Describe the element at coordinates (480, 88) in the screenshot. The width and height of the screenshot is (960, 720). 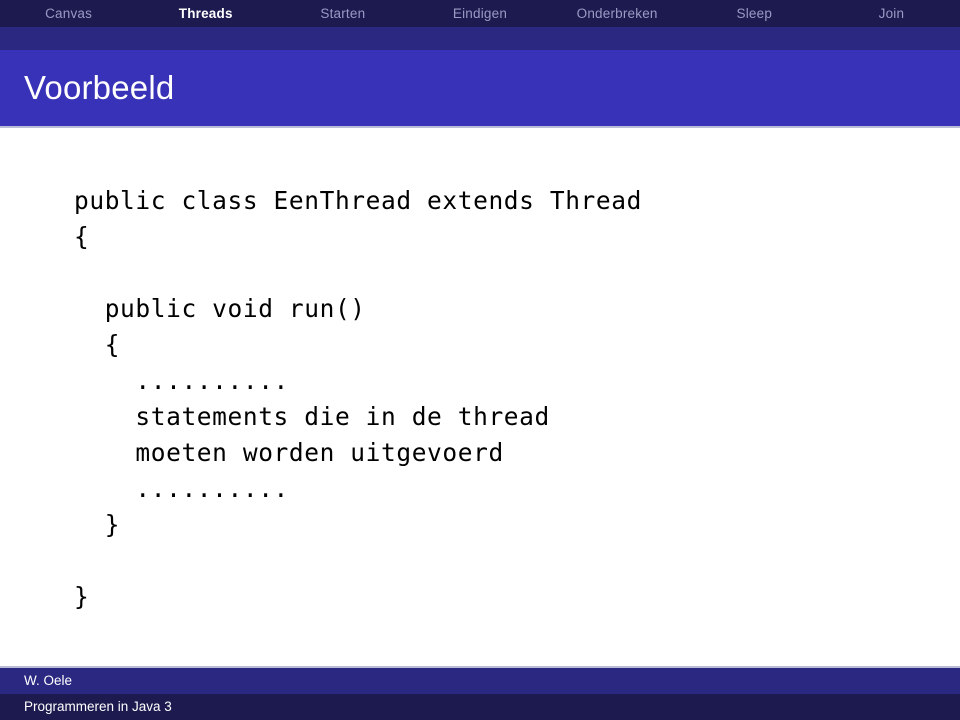
I see `slide-title-bar: Voorbeeld` at that location.